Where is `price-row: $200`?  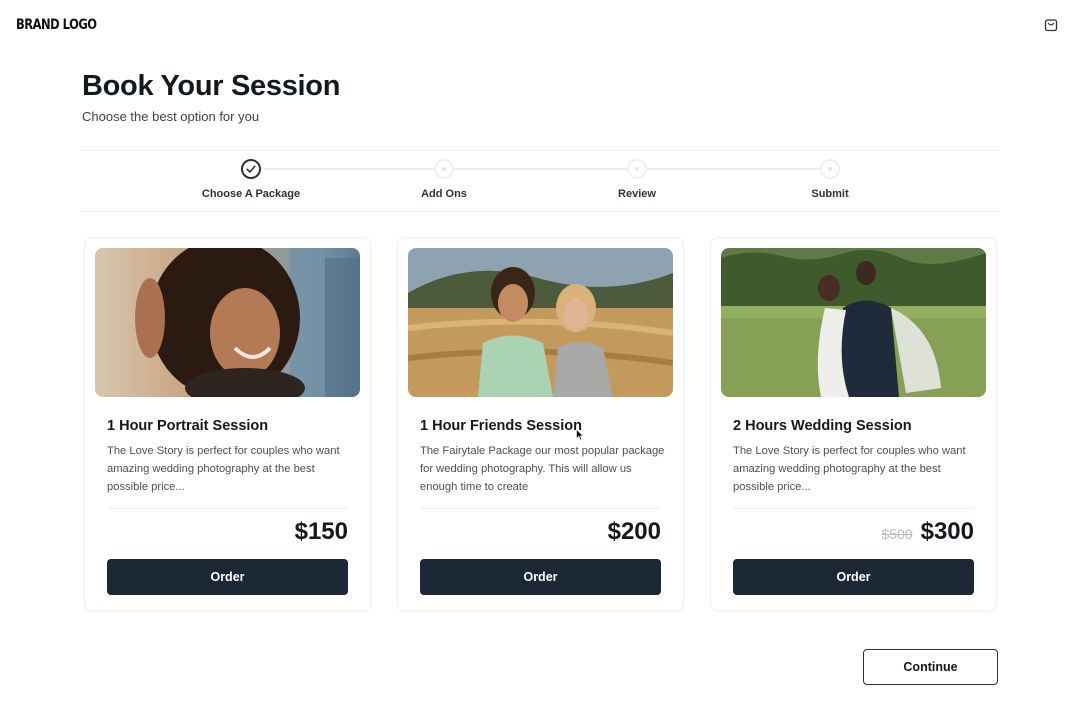
price-row: $200 is located at coordinates (634, 532).